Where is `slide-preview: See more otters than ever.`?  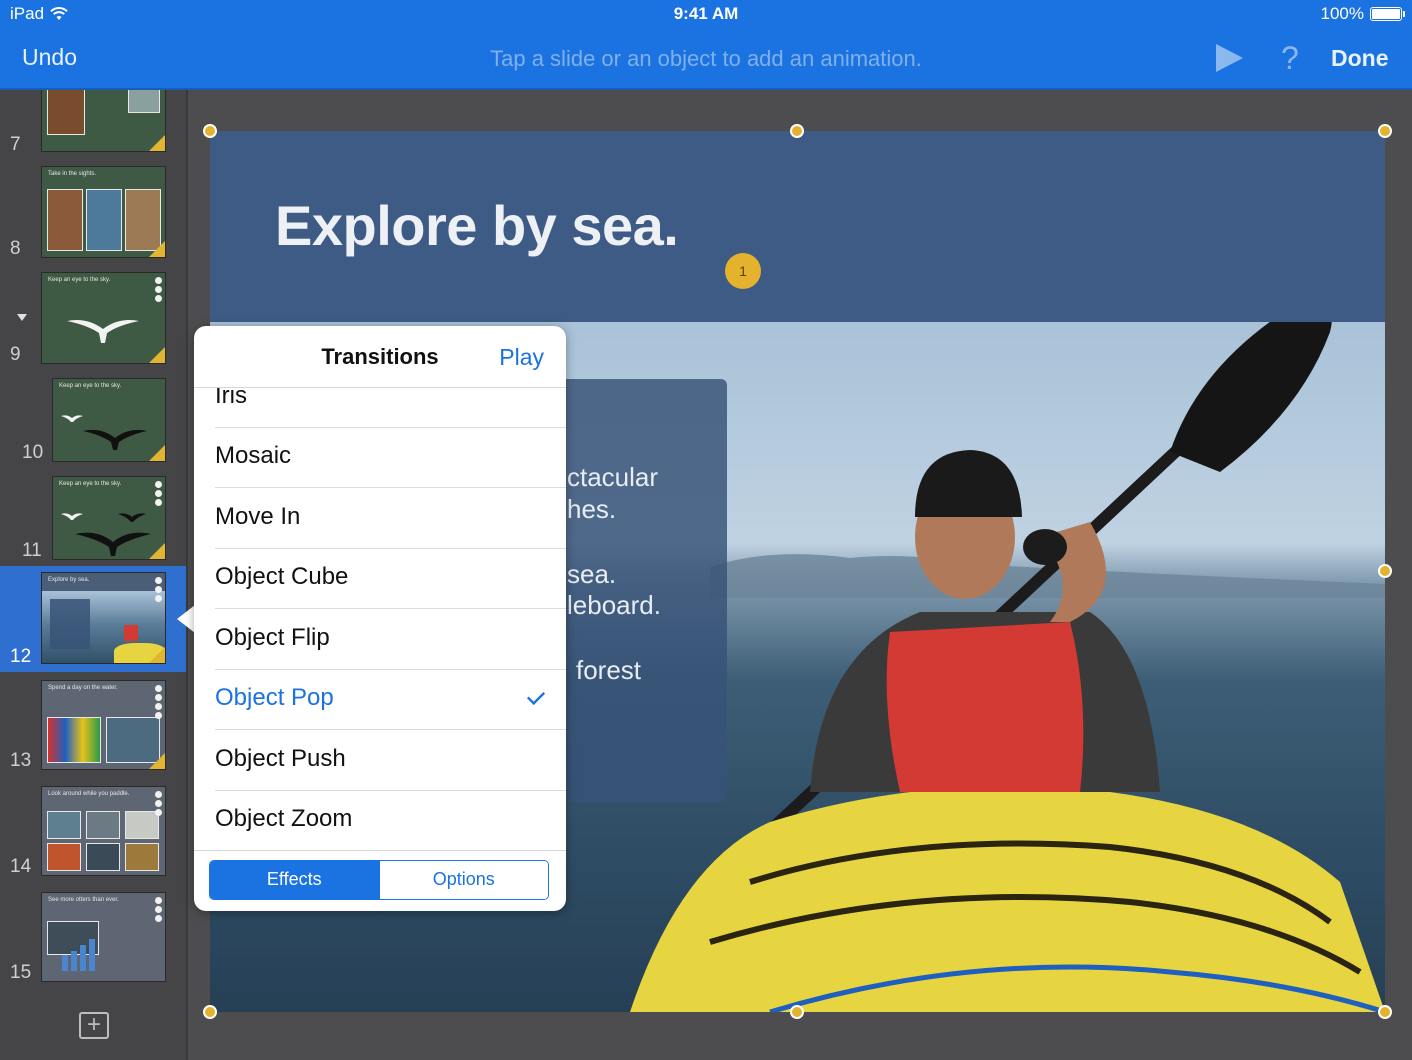 slide-preview: See more otters than ever. is located at coordinates (103, 937).